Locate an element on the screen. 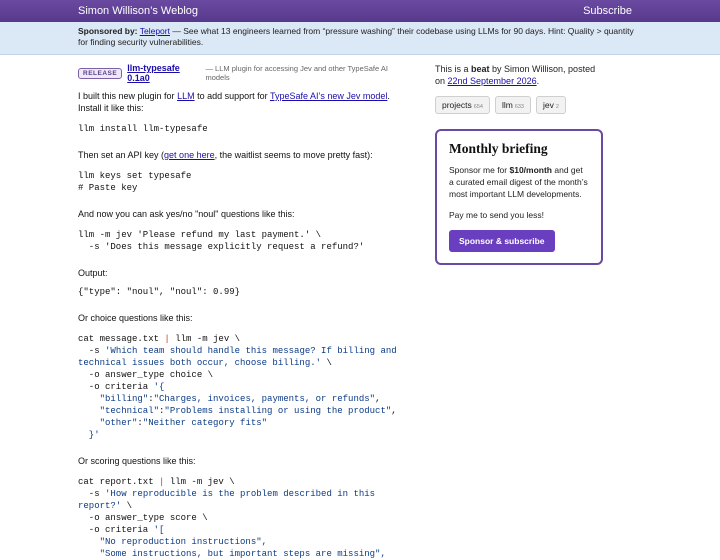 Image resolution: width=720 pixels, height=560 pixels. beat-text-3: . is located at coordinates (538, 81).